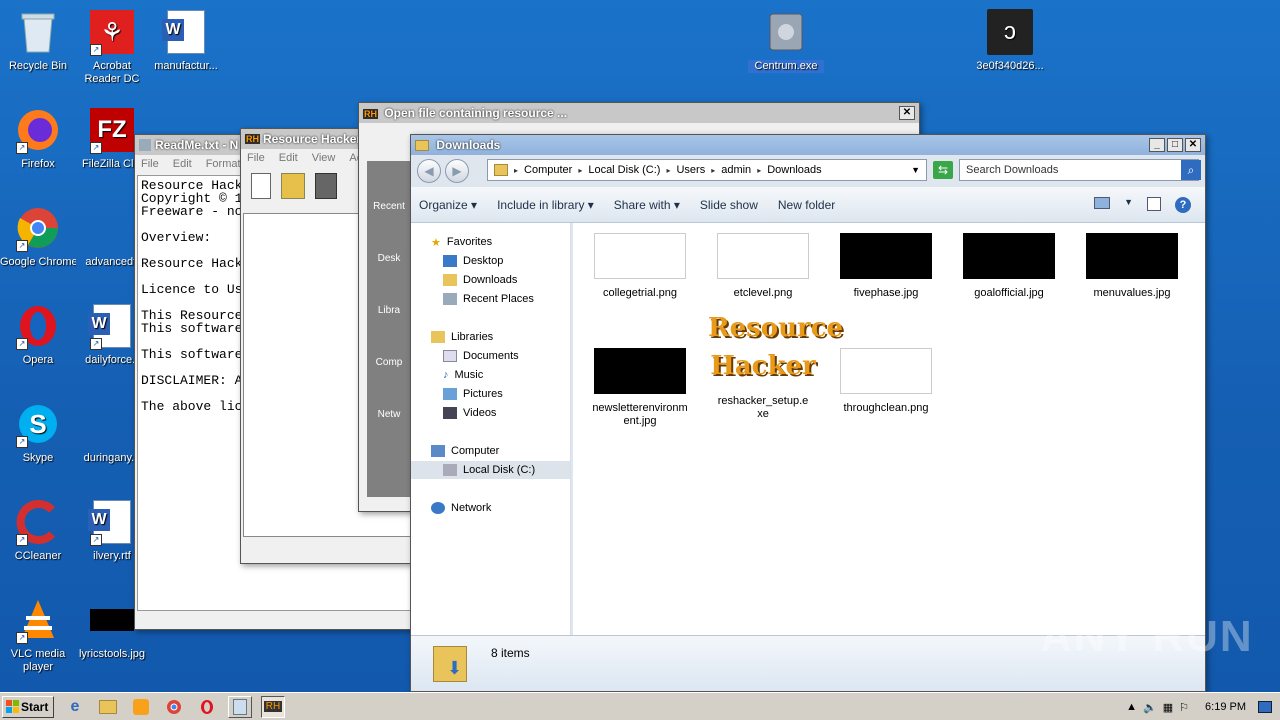 The image size is (1280, 720). I want to click on places-item-network: Netw, so click(389, 414).